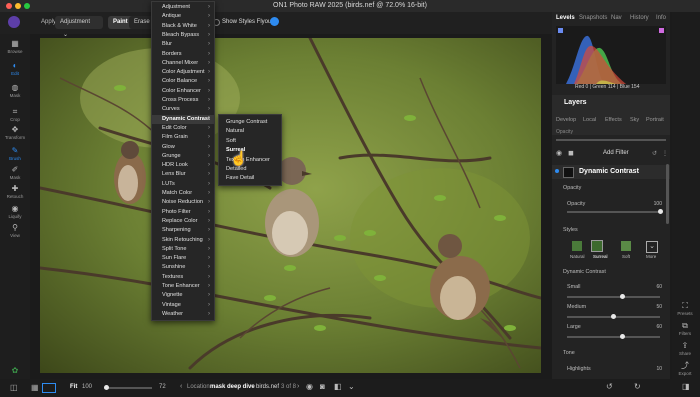 The width and height of the screenshot is (700, 397). Describe the element at coordinates (613, 120) in the screenshot. I see `subtab-effects: Effects` at that location.